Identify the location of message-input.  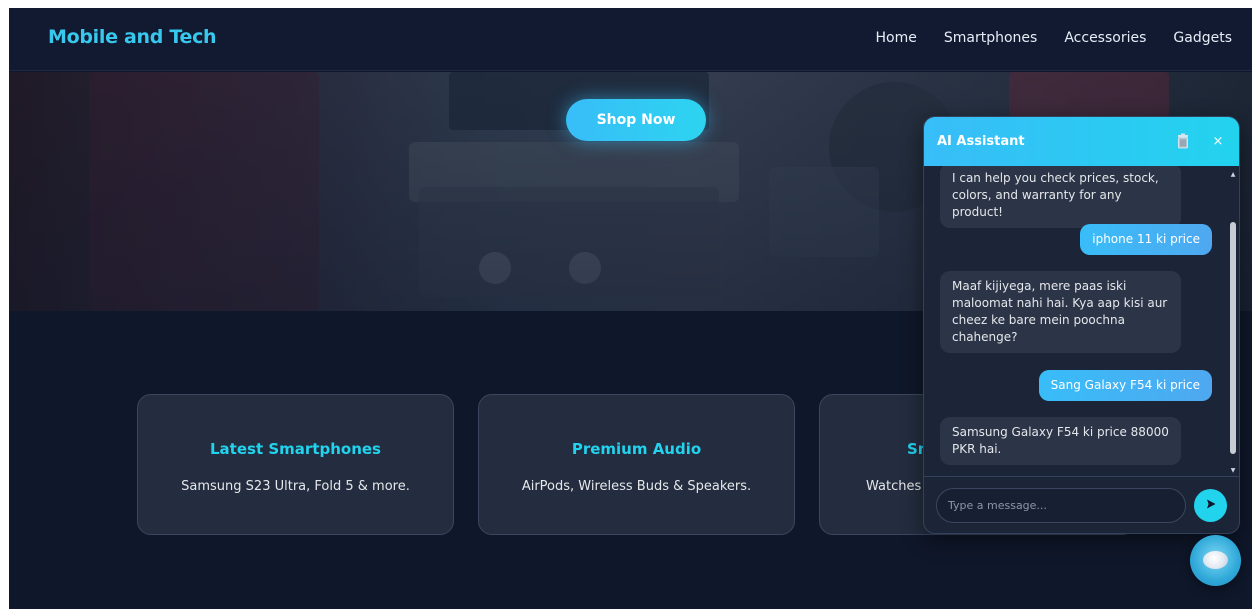
(1061, 505).